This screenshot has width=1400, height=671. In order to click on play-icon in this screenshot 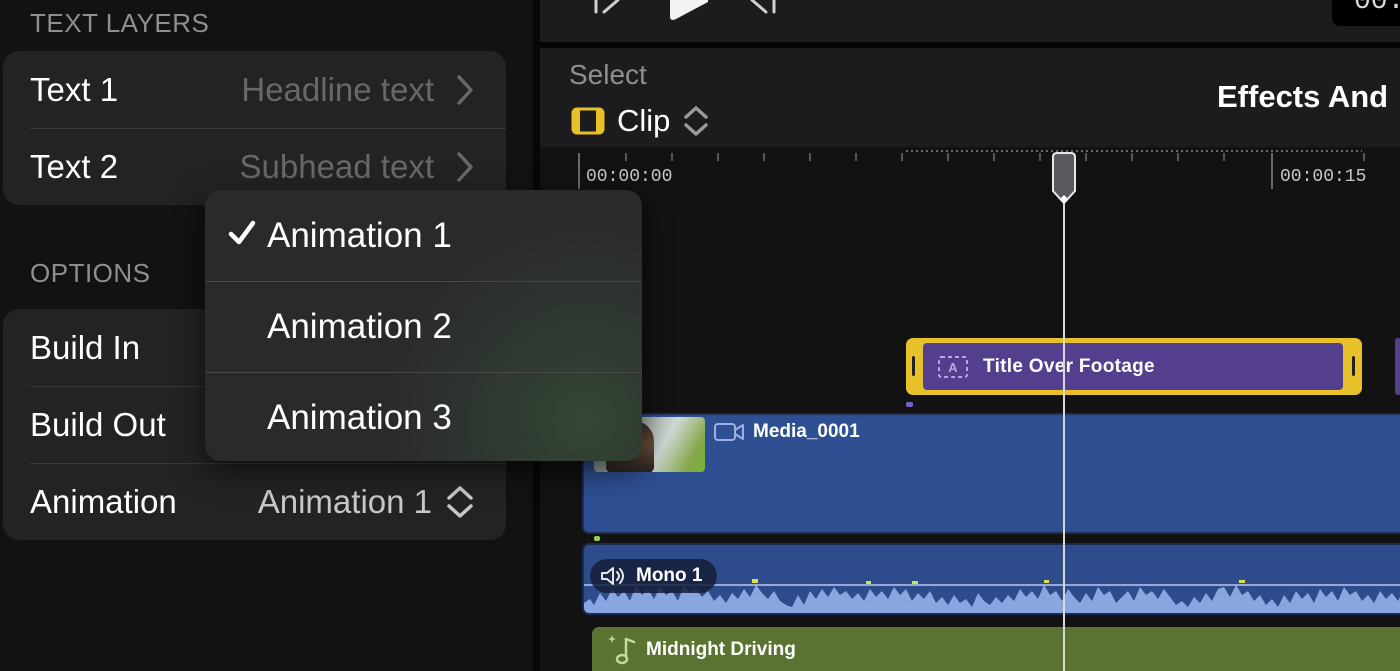, I will do `click(689, 11)`.